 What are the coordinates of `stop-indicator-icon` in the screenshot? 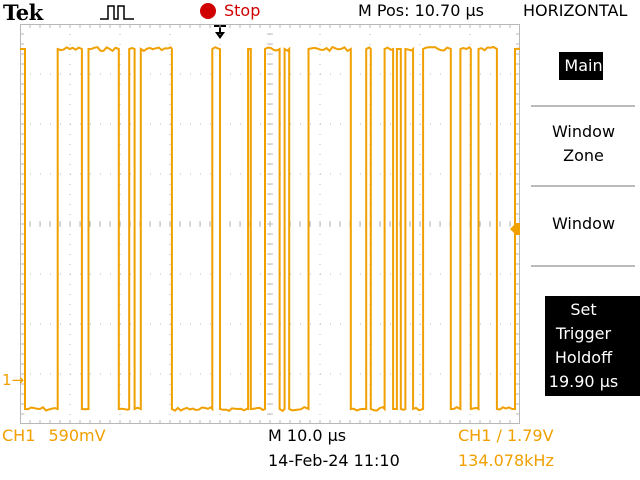 It's located at (208, 11).